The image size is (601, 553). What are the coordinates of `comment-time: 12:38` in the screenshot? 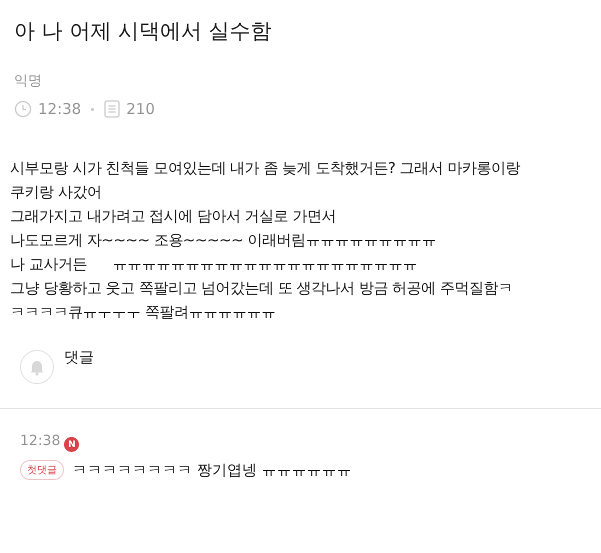 It's located at (40, 440).